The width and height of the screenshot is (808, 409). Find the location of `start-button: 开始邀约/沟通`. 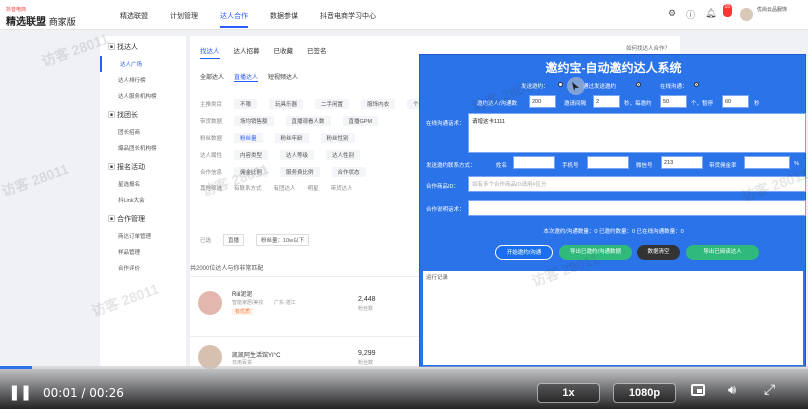

start-button: 开始邀约/沟通 is located at coordinates (524, 252).